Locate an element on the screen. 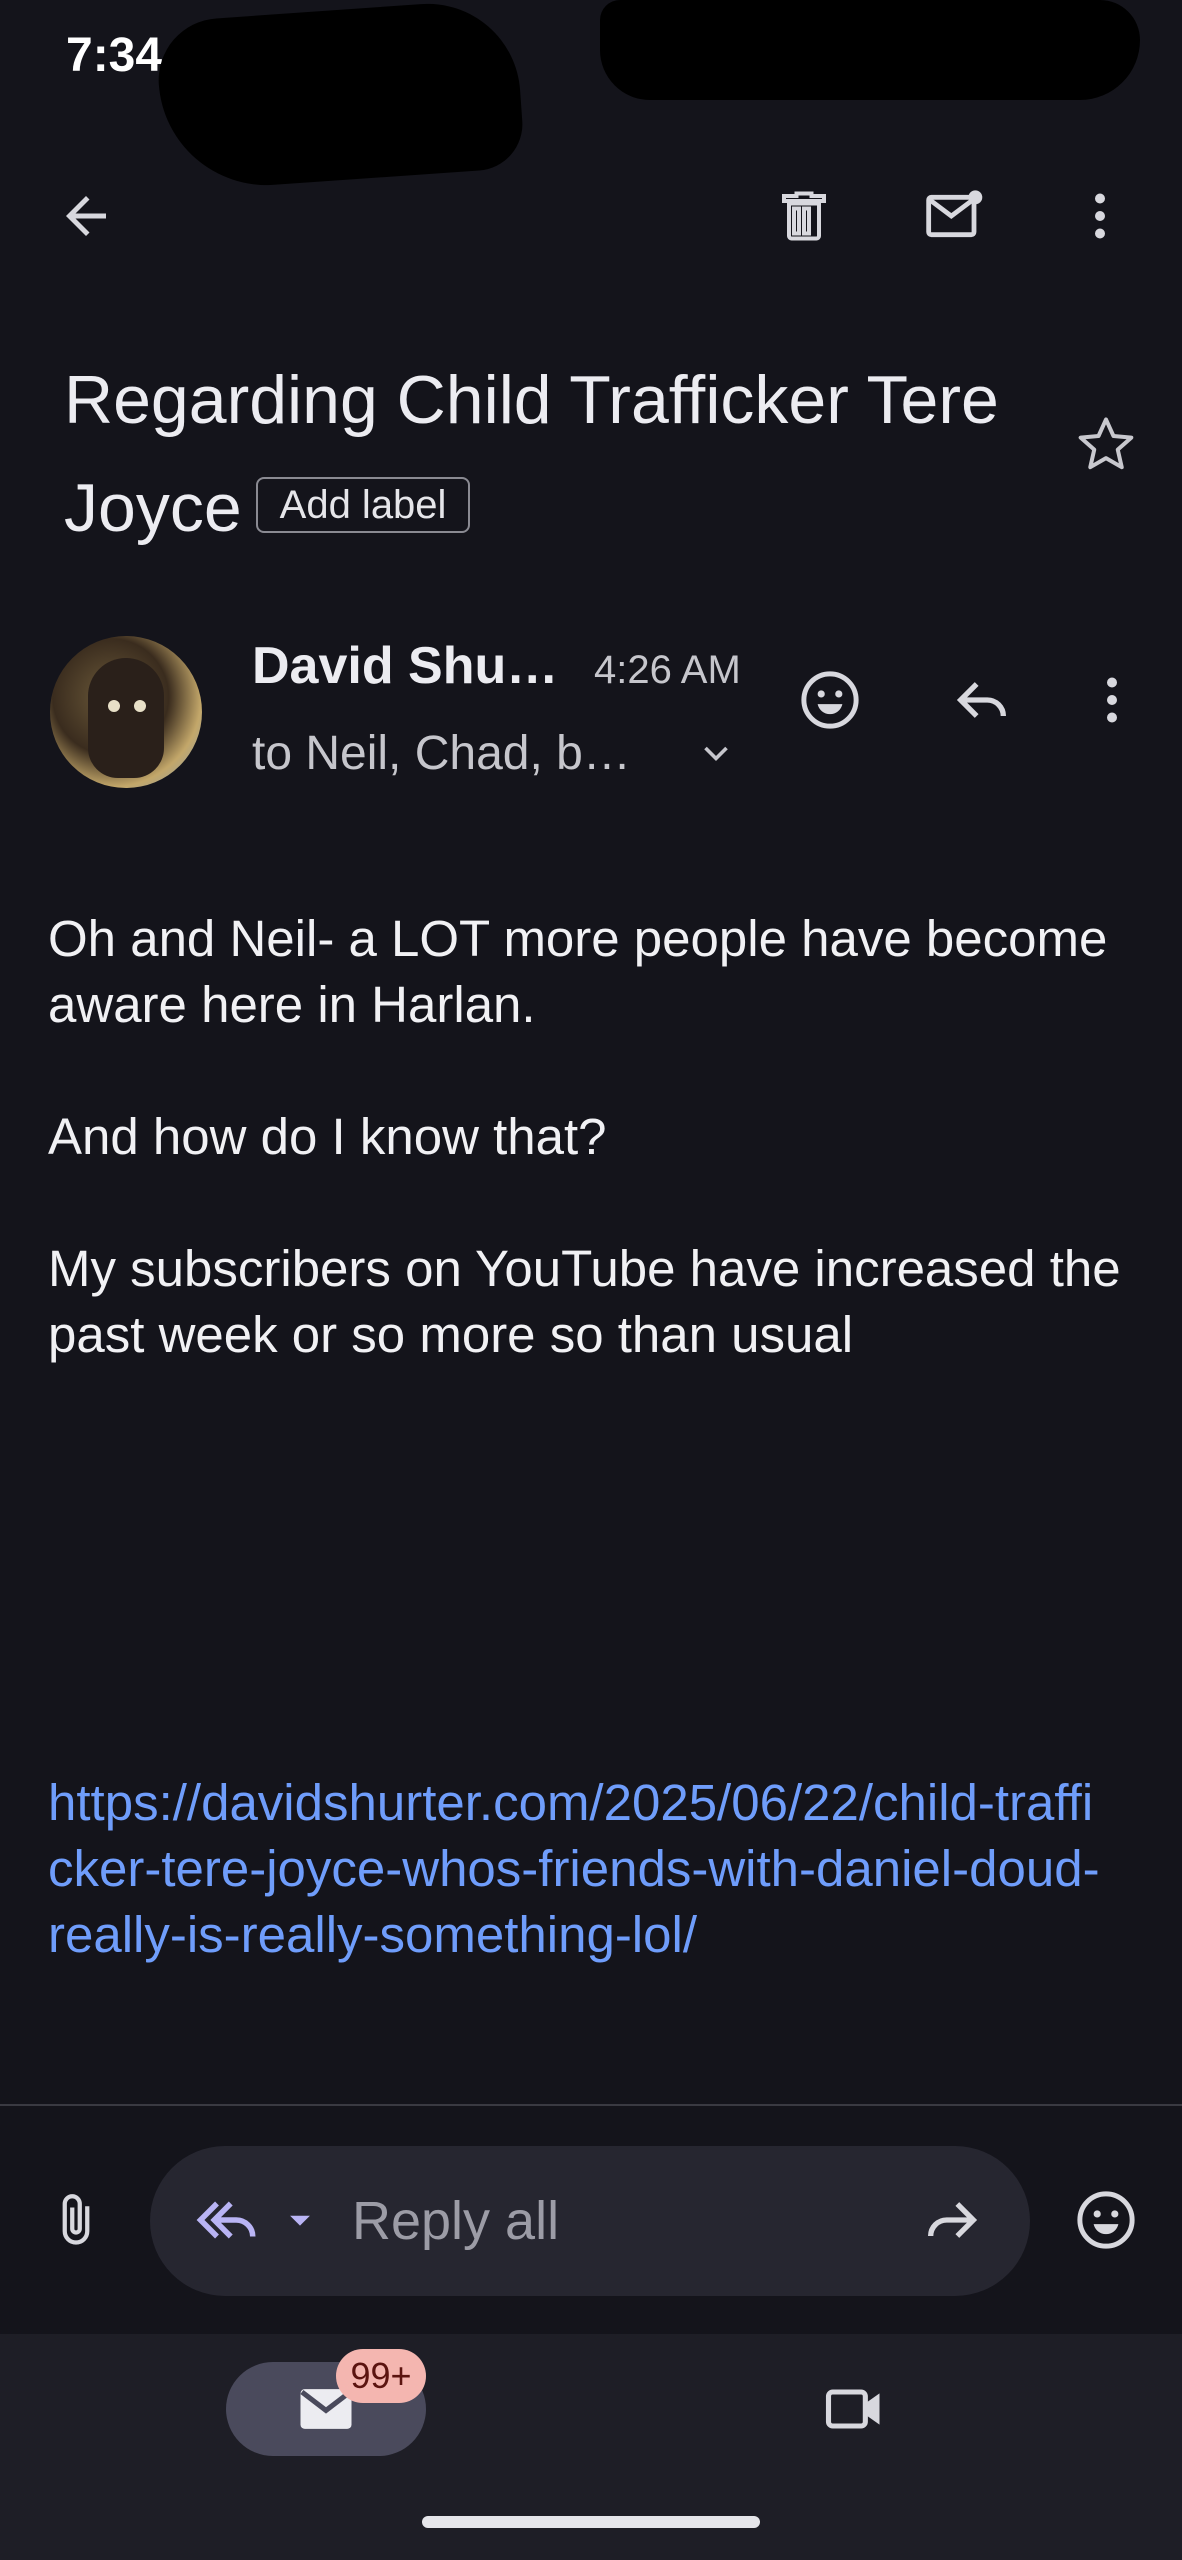  home-indicator is located at coordinates (591, 2522).